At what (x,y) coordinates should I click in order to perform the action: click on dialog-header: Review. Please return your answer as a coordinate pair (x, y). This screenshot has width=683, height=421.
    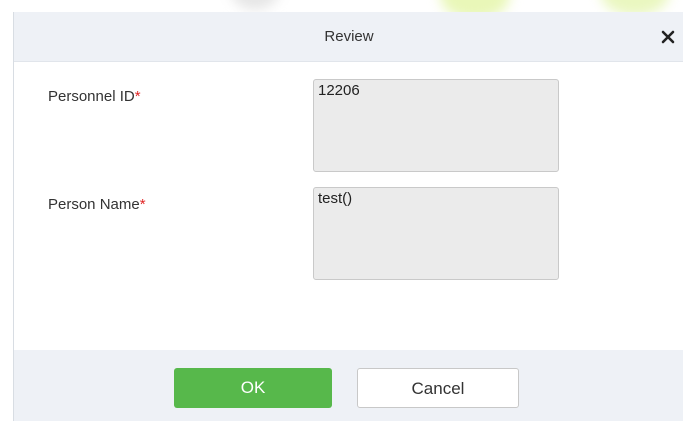
    Looking at the image, I should click on (348, 37).